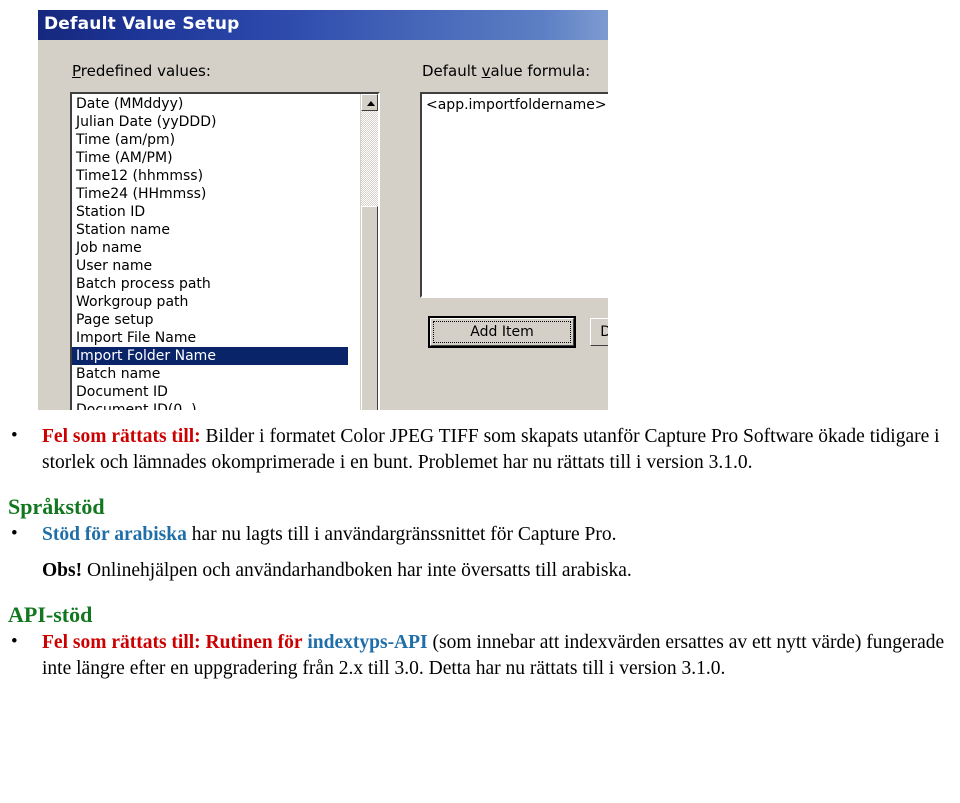  What do you see at coordinates (210, 248) in the screenshot?
I see `list-item: Job name` at bounding box center [210, 248].